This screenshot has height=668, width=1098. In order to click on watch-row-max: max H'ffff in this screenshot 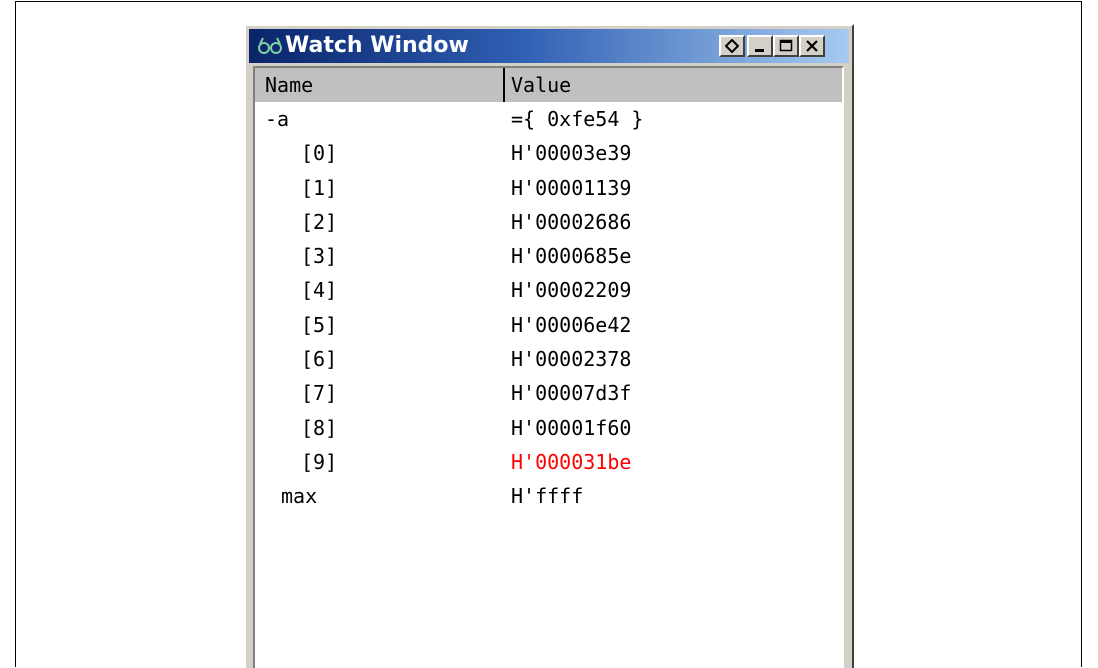, I will do `click(548, 496)`.